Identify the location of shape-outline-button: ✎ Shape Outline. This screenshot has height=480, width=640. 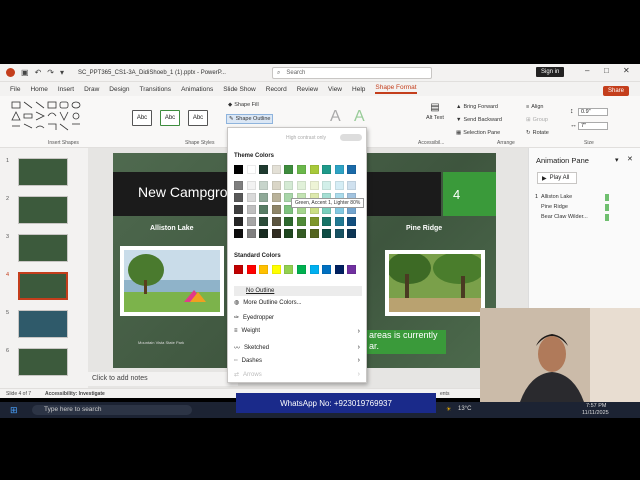
(250, 119).